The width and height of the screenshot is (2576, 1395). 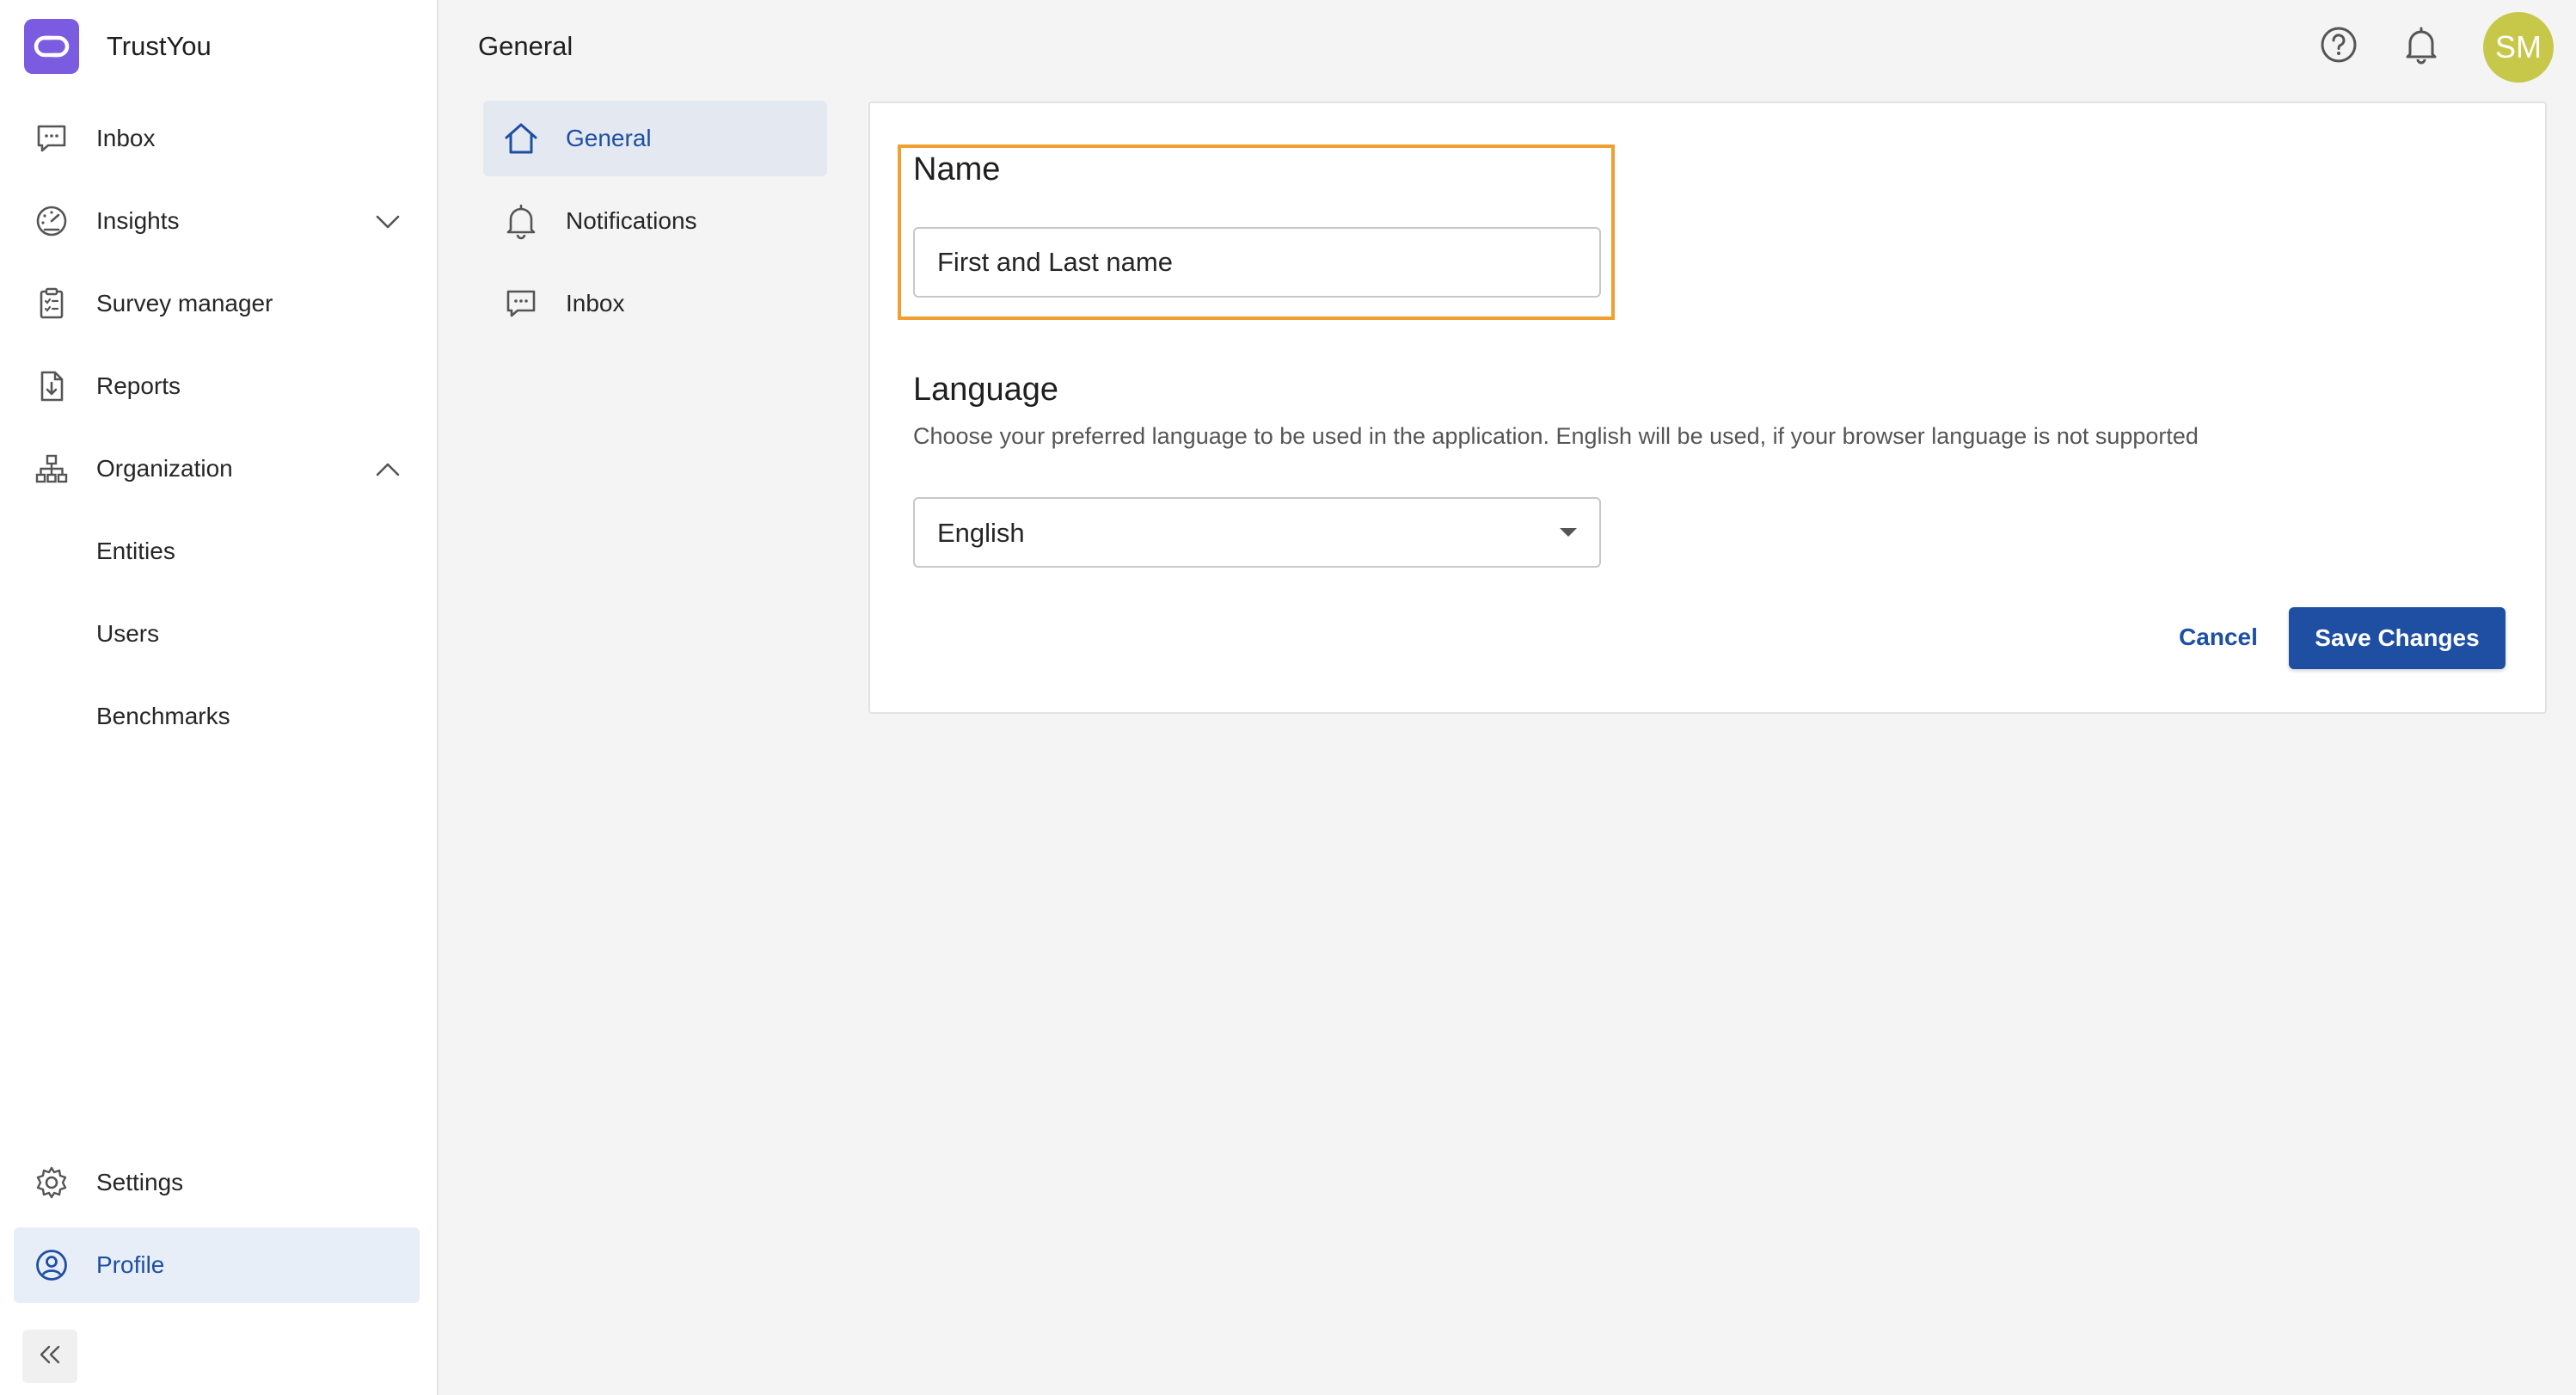 What do you see at coordinates (184, 303) in the screenshot?
I see `sidebar-item-label: Survey manager` at bounding box center [184, 303].